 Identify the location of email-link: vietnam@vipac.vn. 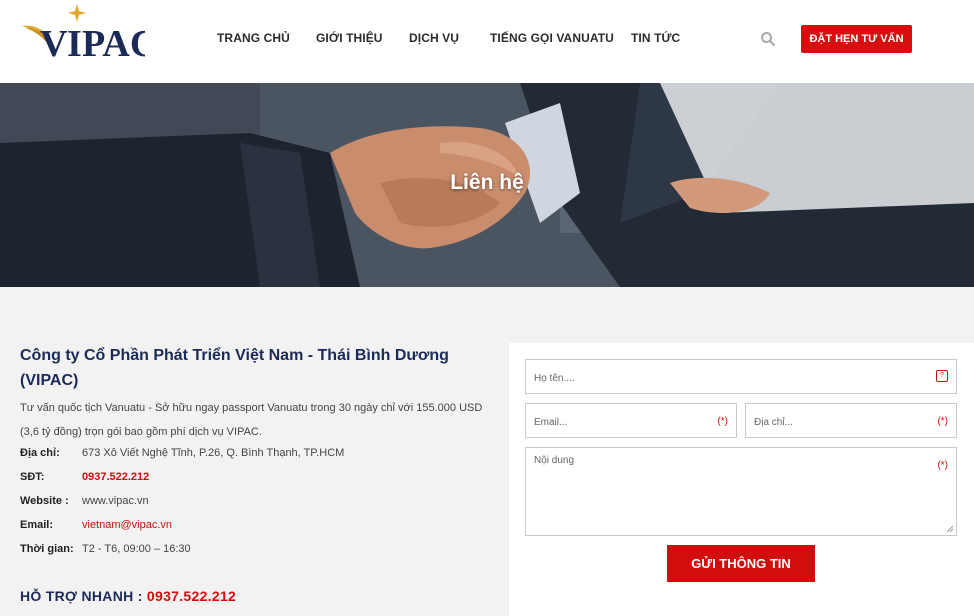
(127, 525).